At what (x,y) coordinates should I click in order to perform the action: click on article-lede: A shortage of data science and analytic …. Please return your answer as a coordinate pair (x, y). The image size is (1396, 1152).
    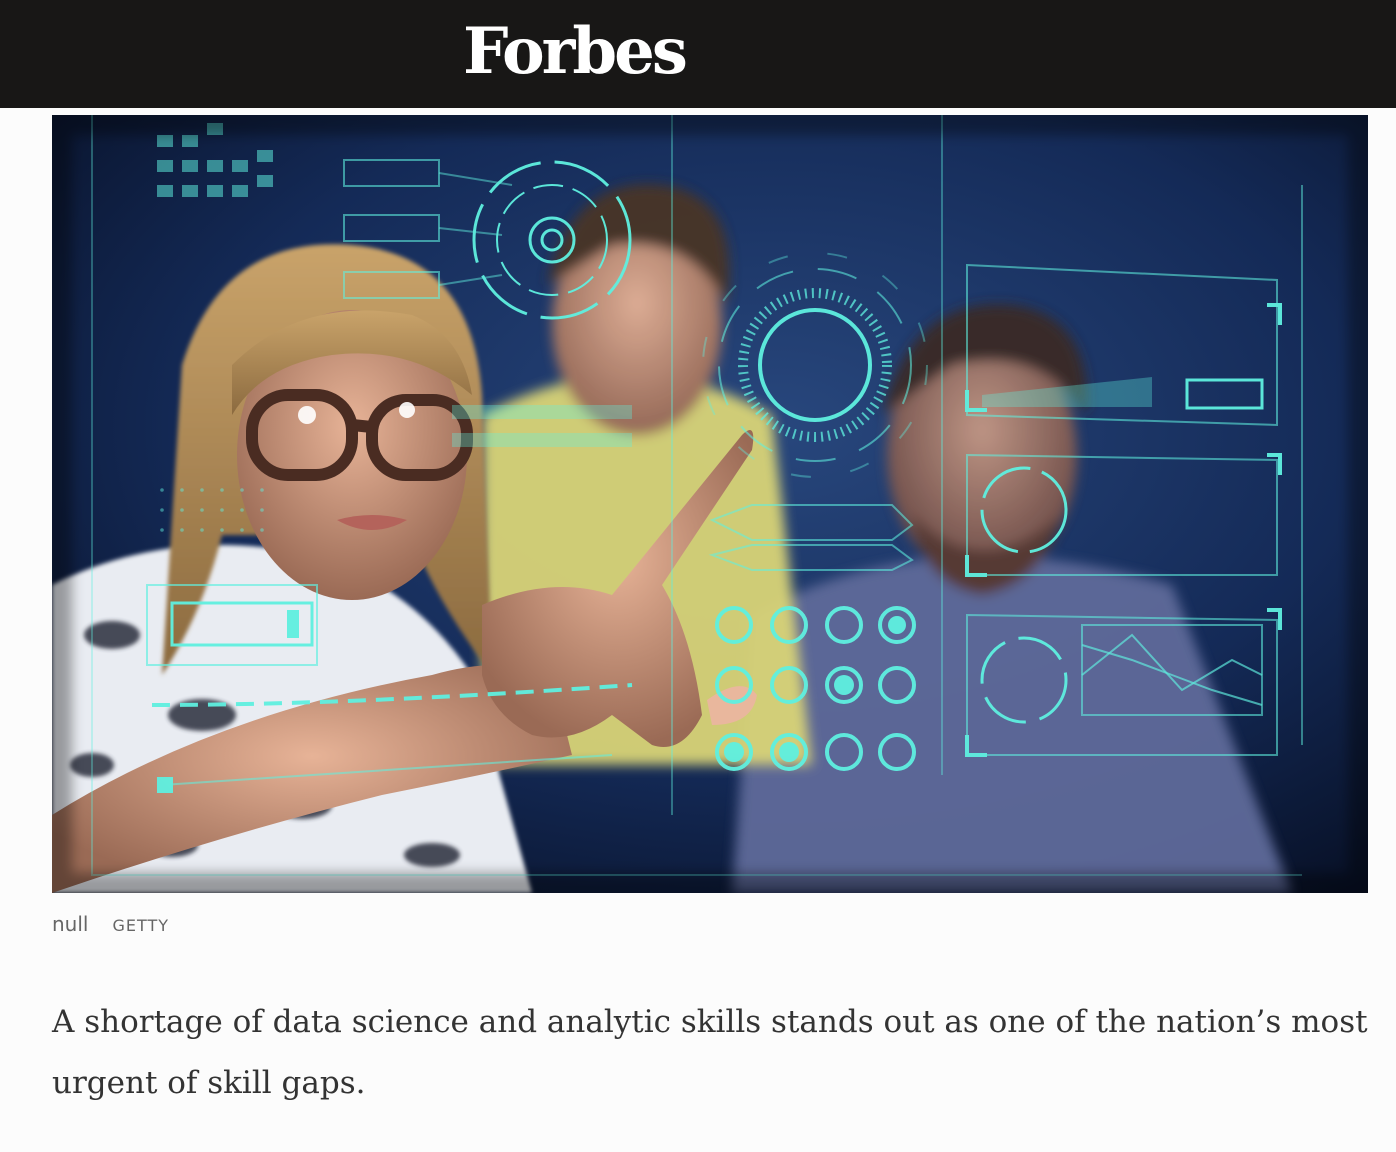
    Looking at the image, I should click on (710, 1052).